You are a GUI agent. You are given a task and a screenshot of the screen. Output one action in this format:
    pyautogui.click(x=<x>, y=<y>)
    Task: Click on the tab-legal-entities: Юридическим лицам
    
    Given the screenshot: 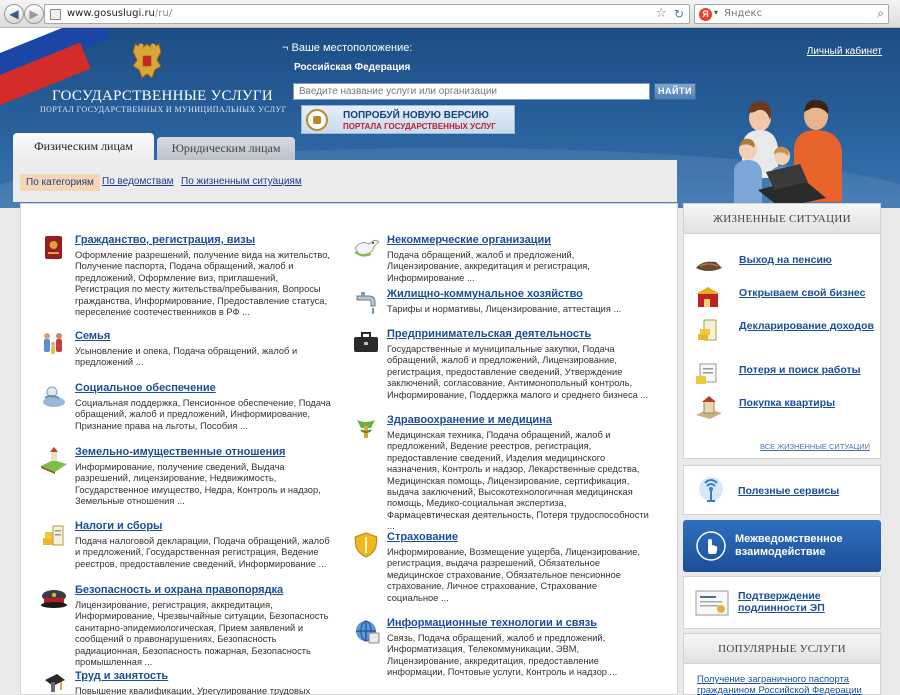 What is the action you would take?
    pyautogui.click(x=226, y=148)
    